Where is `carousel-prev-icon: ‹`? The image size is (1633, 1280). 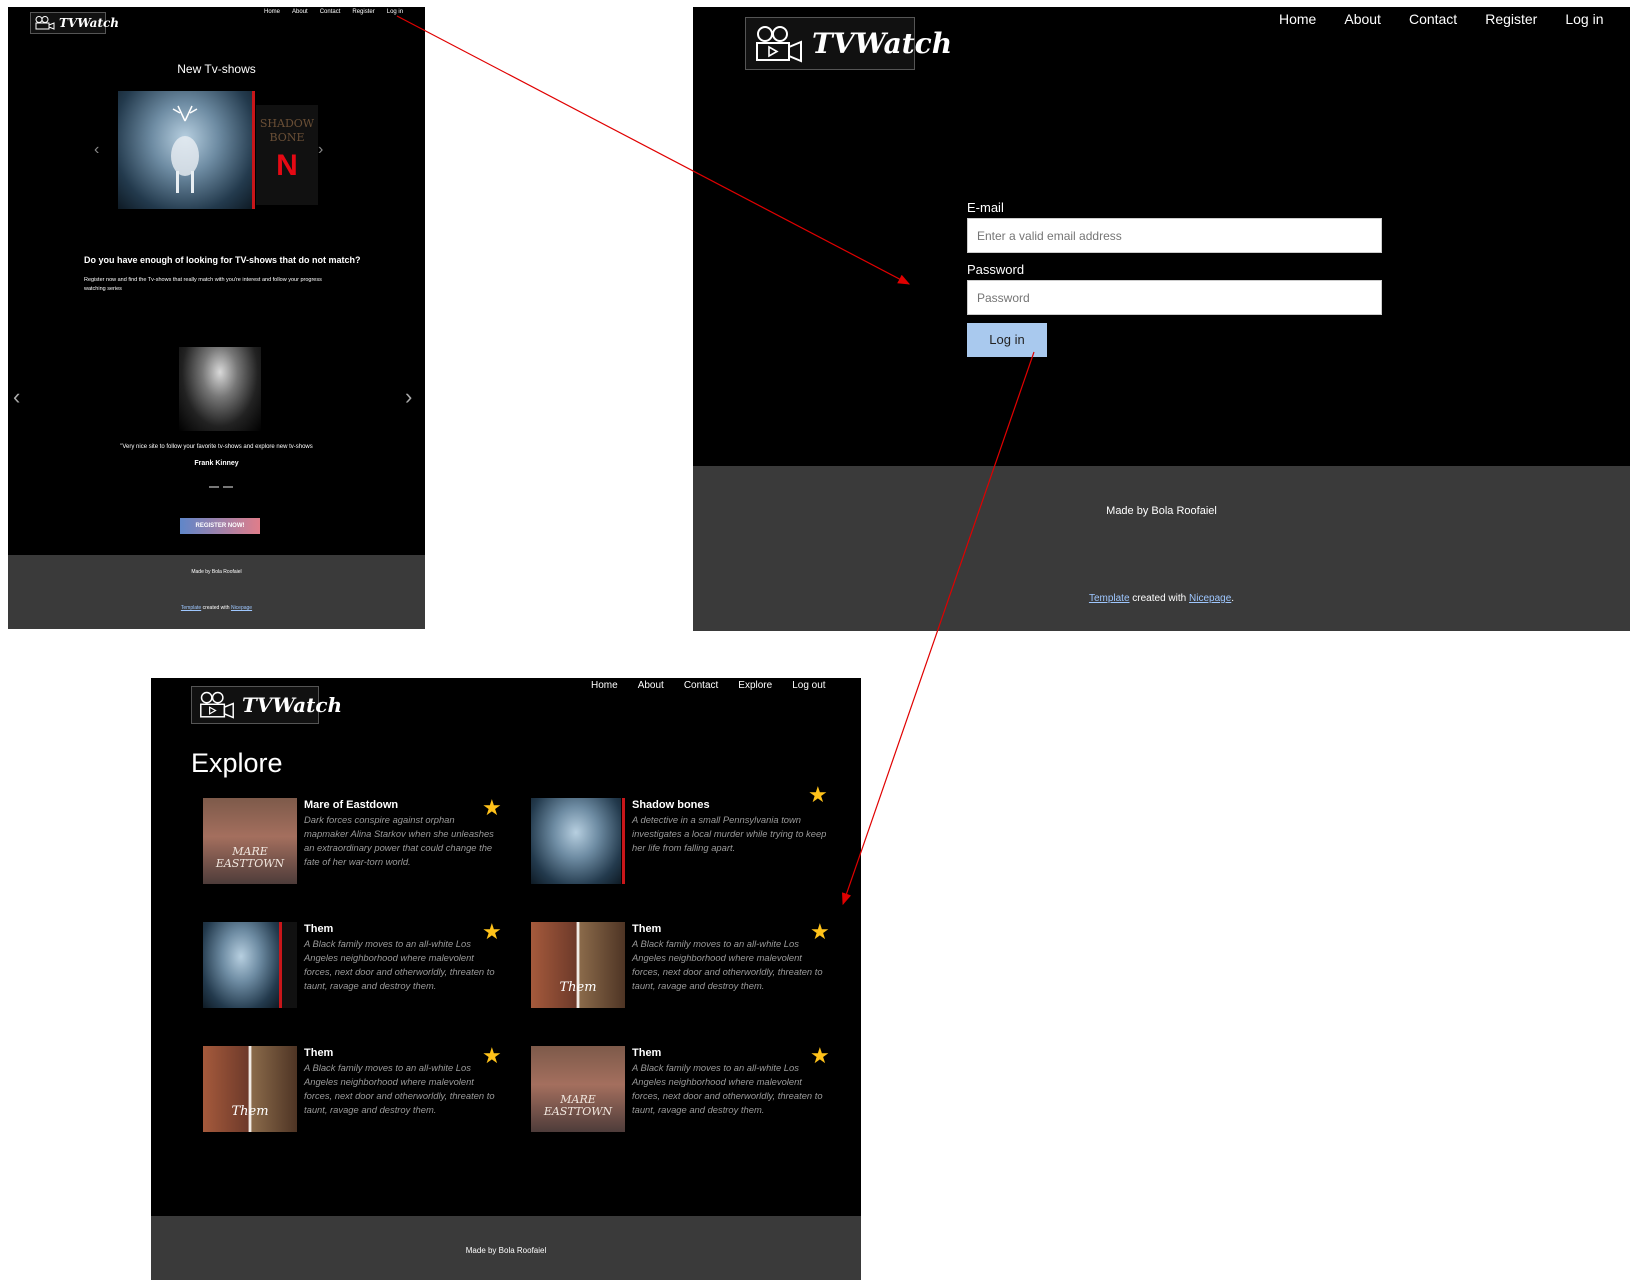
carousel-prev-icon: ‹ is located at coordinates (96, 150).